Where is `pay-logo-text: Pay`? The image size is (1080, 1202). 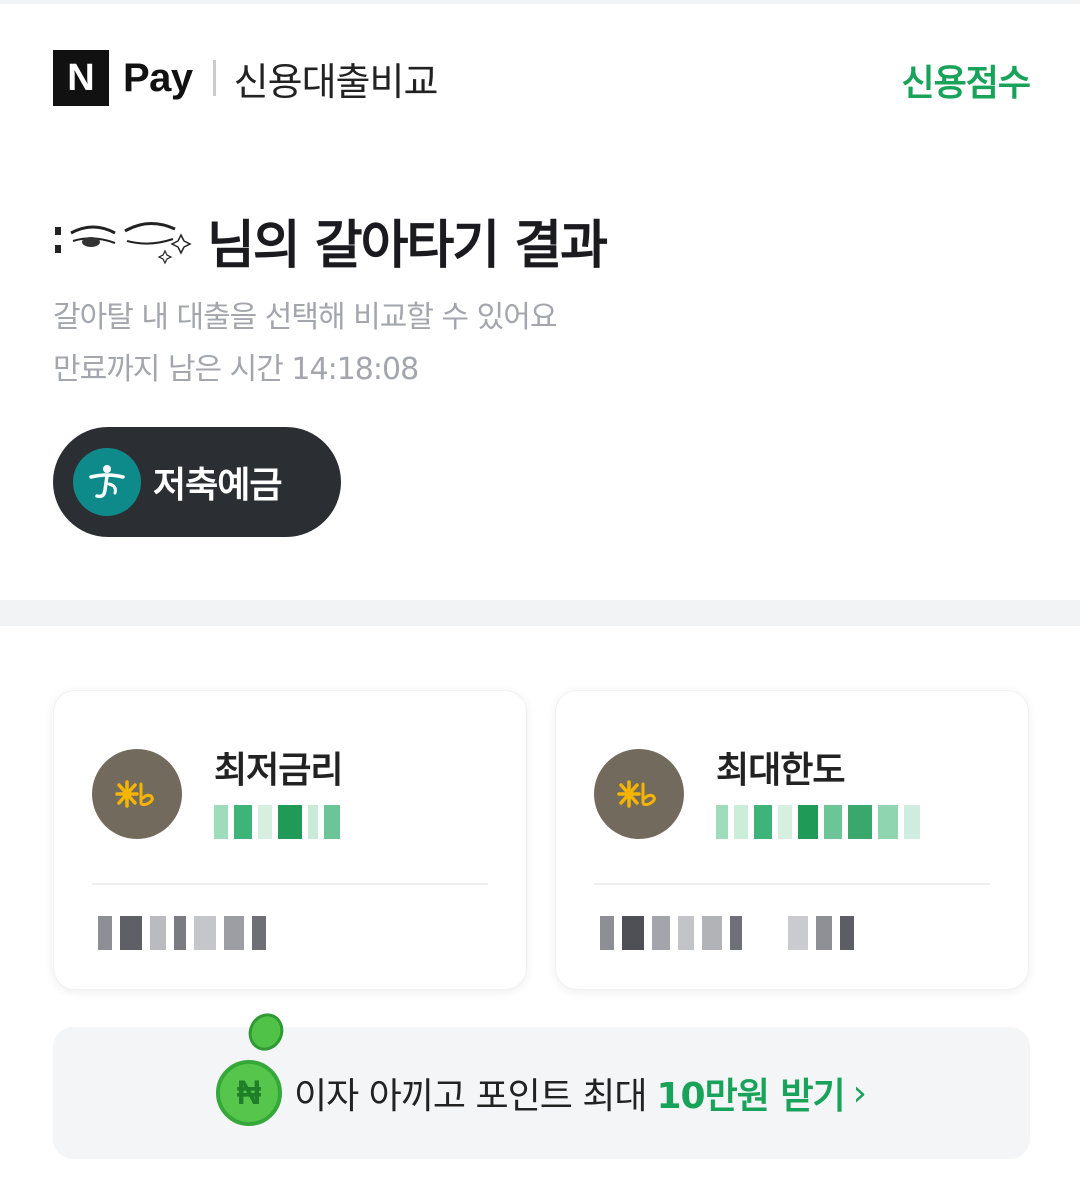 pay-logo-text: Pay is located at coordinates (158, 77).